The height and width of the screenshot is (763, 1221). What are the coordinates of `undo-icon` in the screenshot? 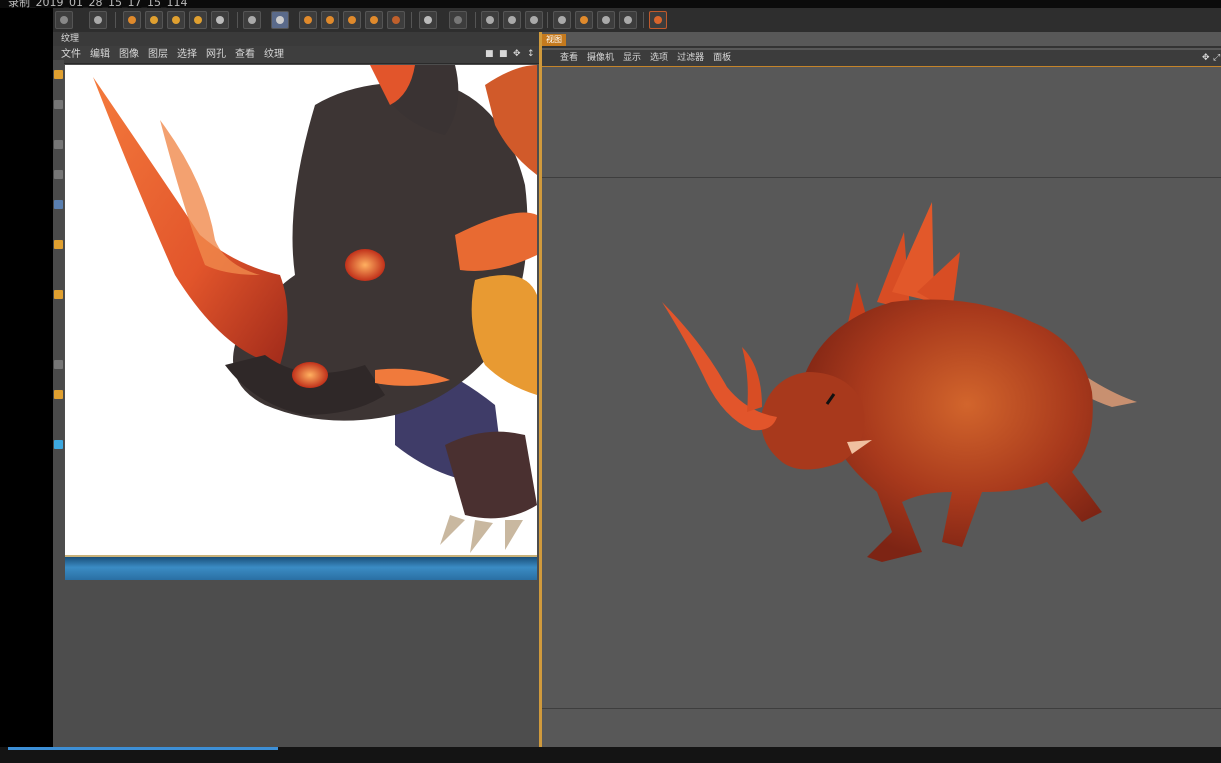 It's located at (64, 20).